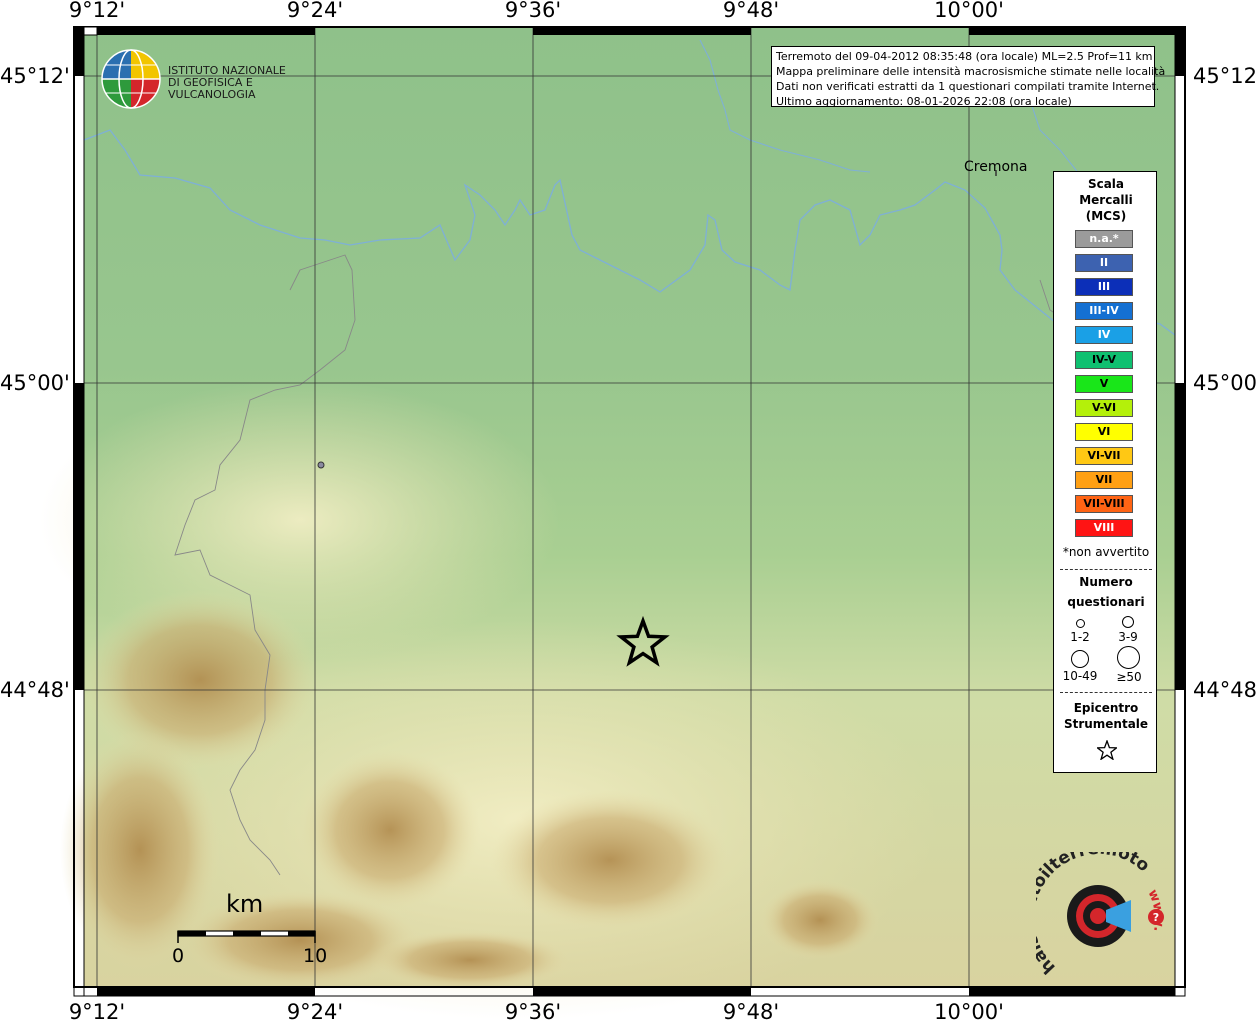  What do you see at coordinates (1104, 239) in the screenshot?
I see `legend-swatch: n.a.*` at bounding box center [1104, 239].